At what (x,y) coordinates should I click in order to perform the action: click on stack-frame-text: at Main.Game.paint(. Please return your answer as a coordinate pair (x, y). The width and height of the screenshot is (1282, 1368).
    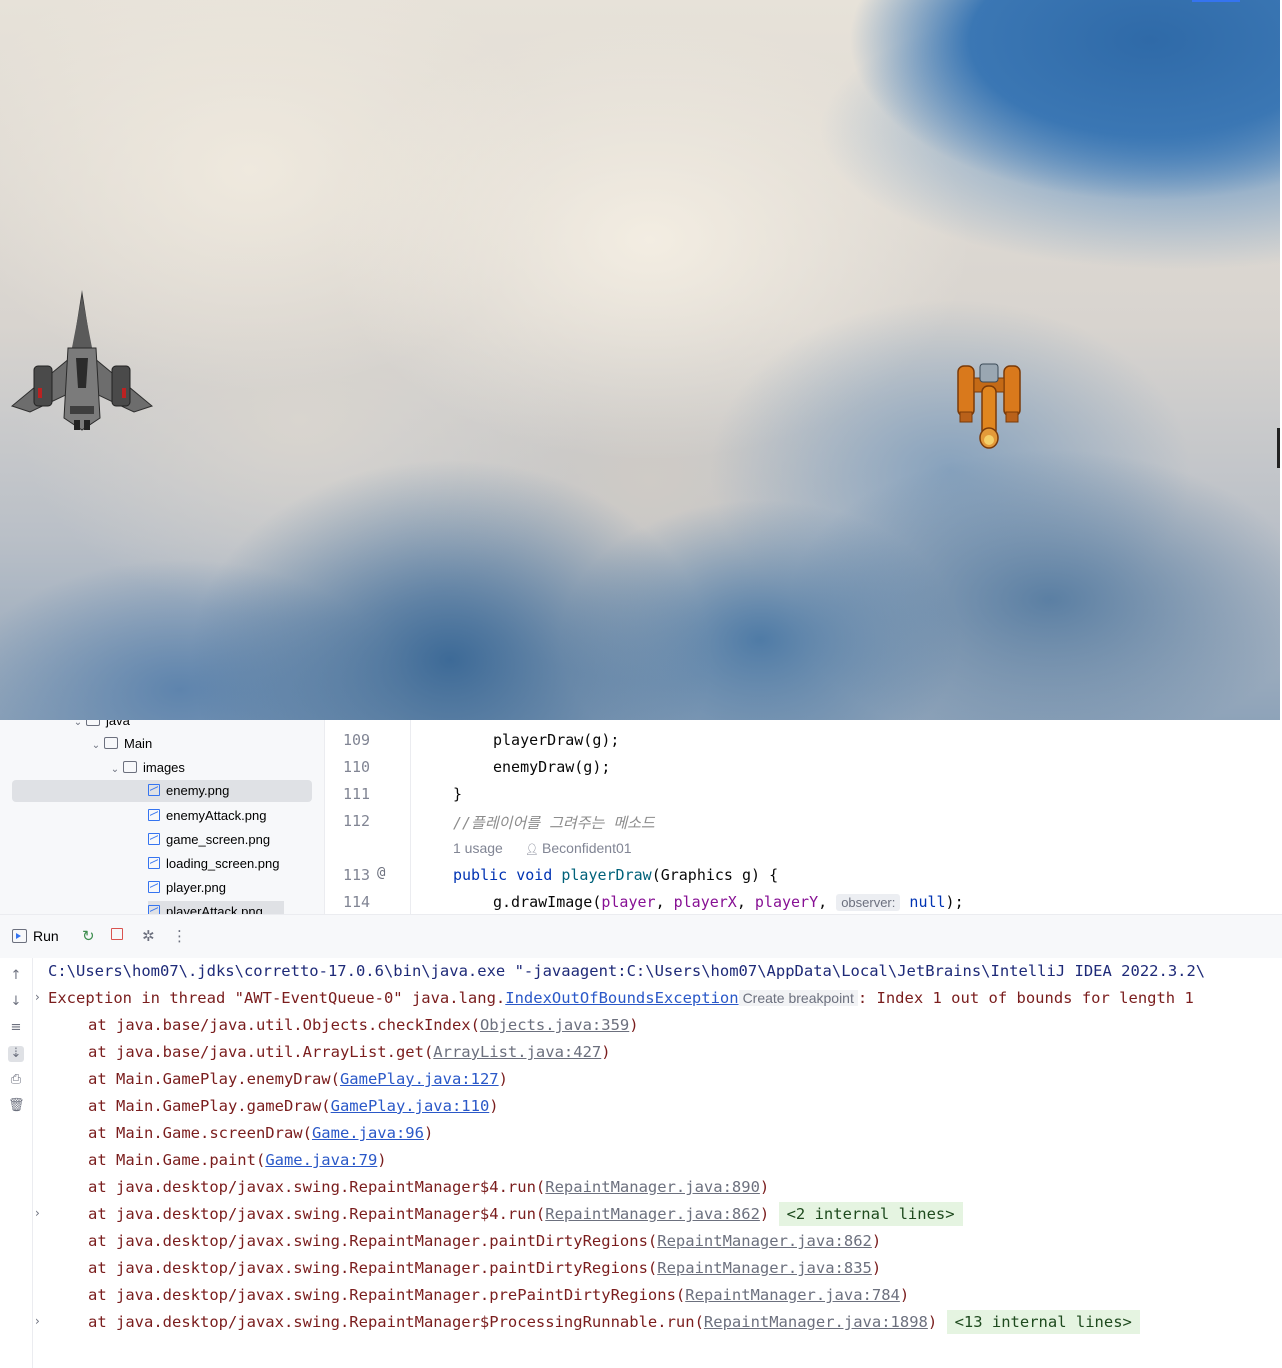
    Looking at the image, I should click on (177, 1160).